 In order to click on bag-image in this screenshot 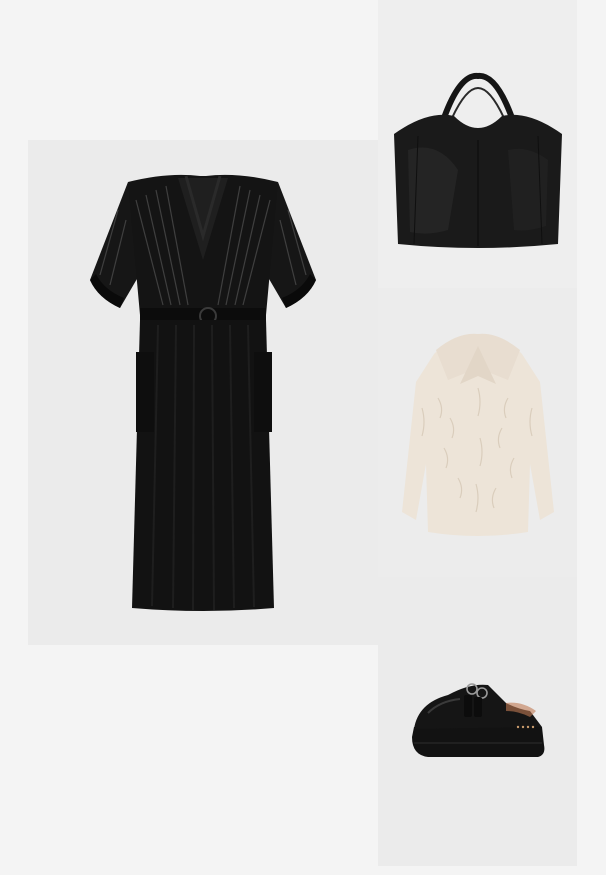, I will do `click(478, 160)`.